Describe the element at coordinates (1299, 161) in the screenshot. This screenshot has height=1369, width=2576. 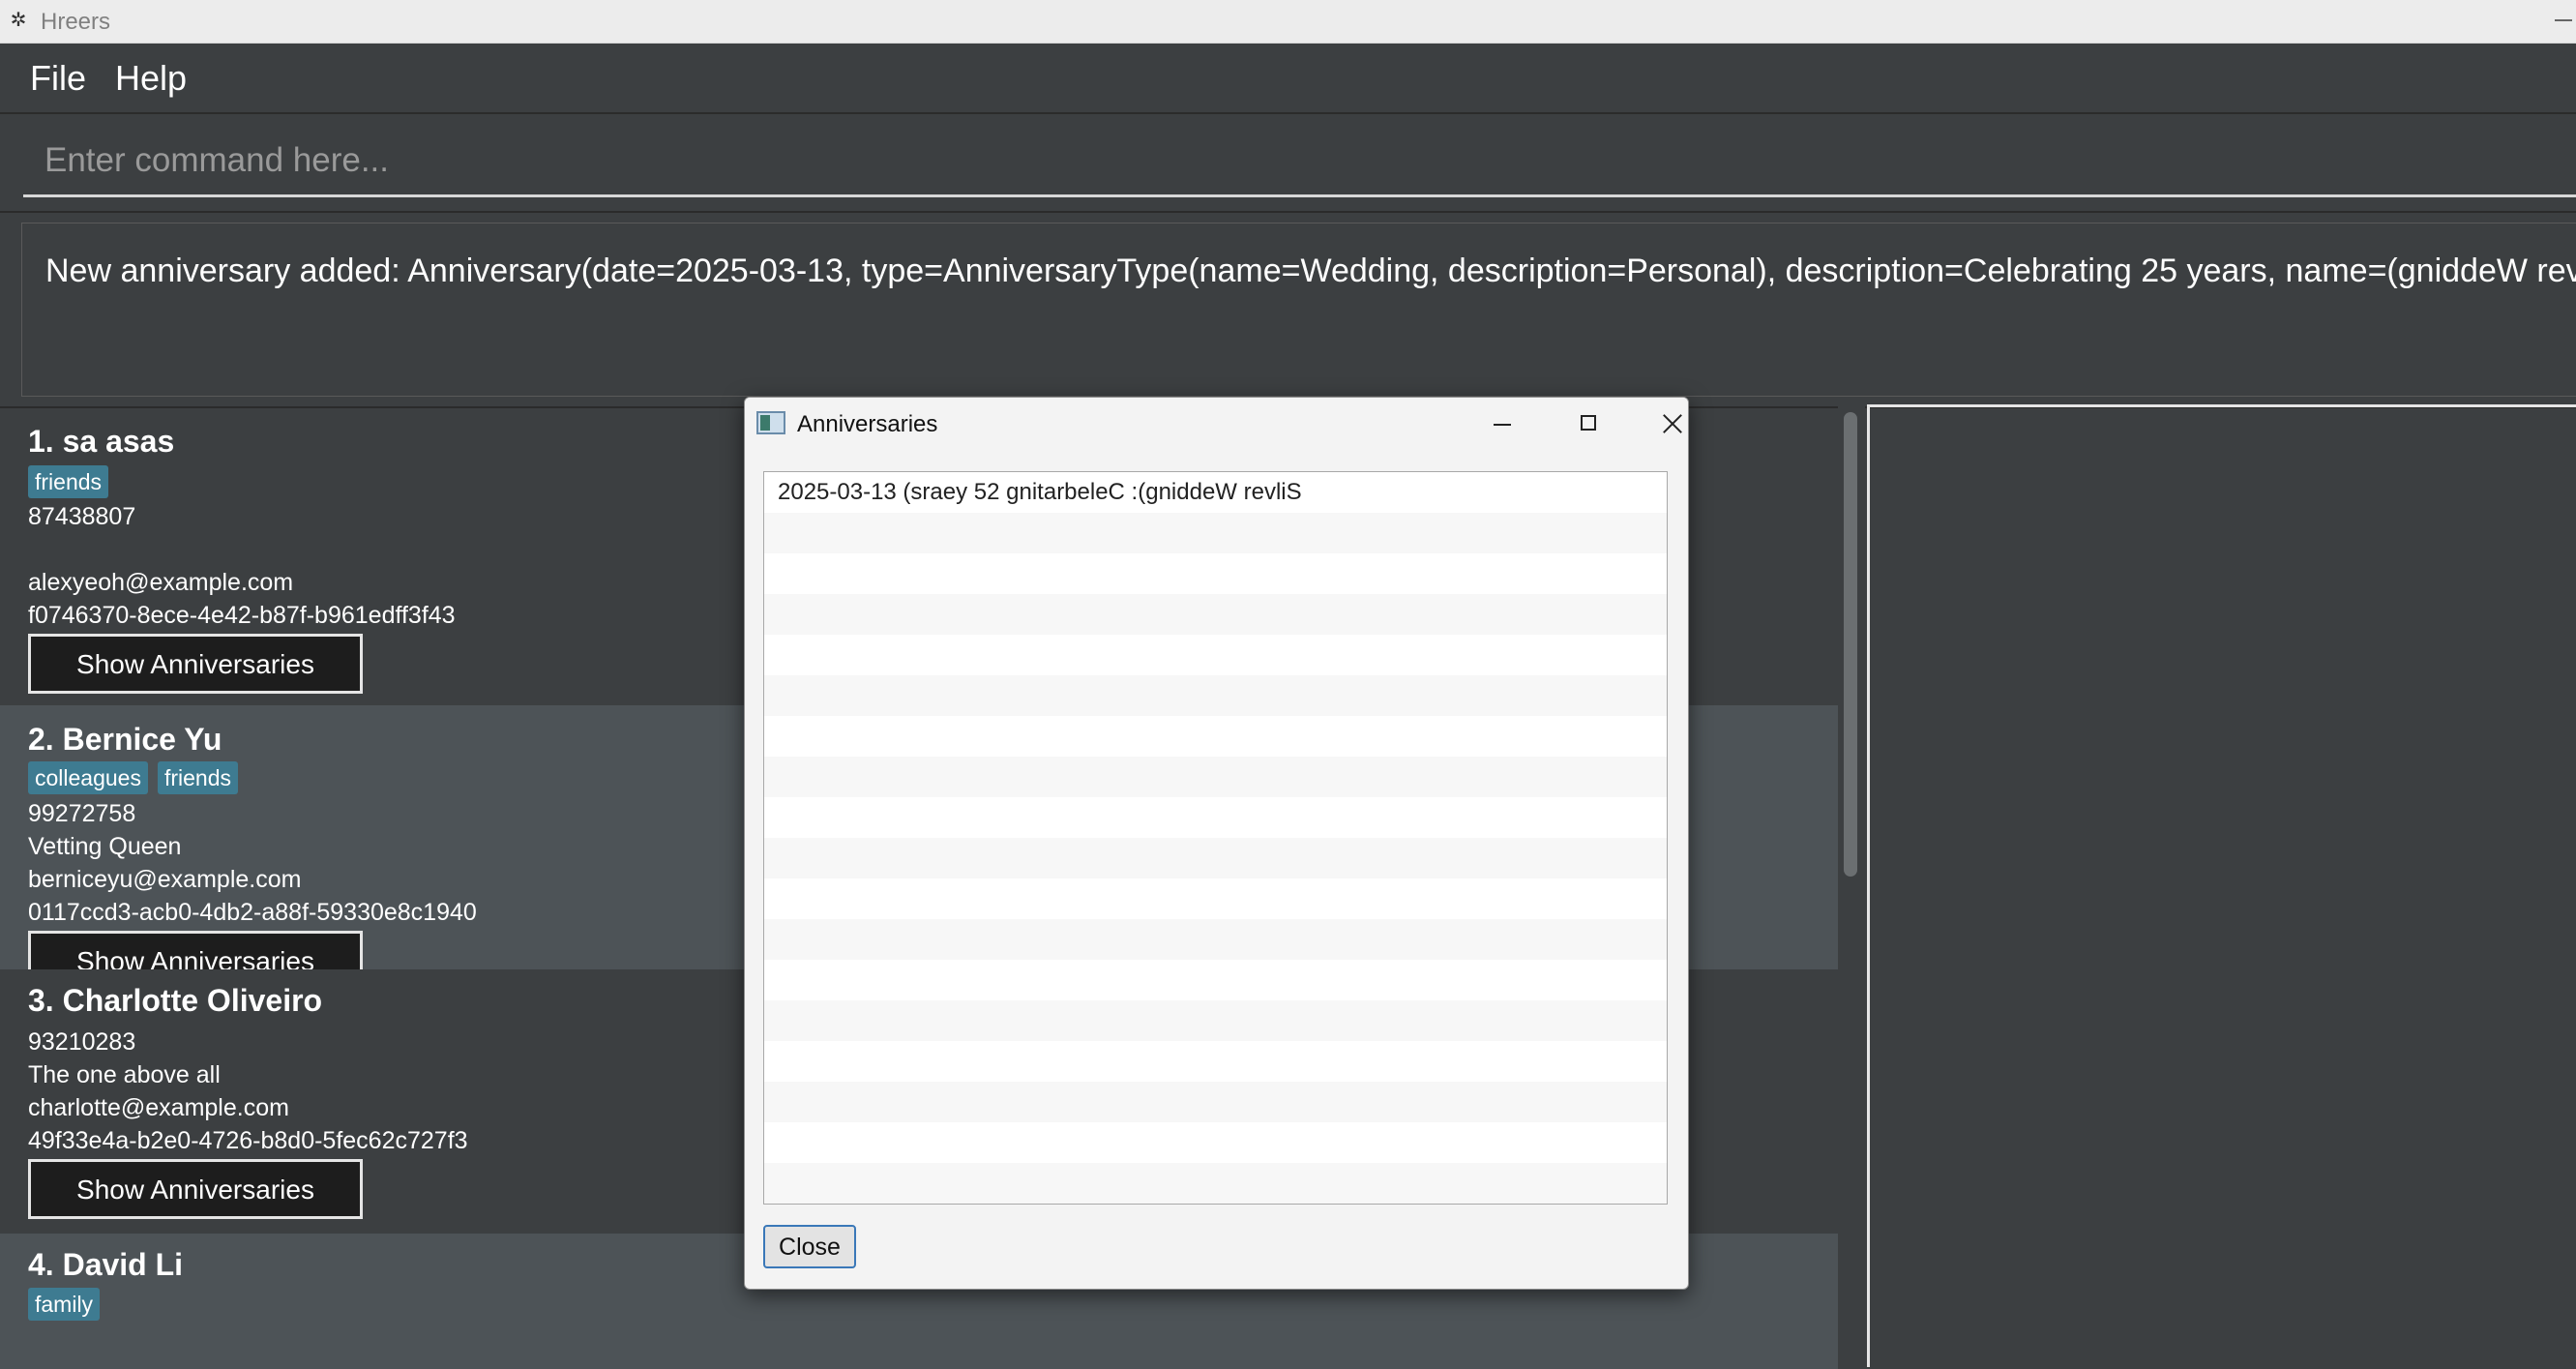
I see `command-input` at that location.